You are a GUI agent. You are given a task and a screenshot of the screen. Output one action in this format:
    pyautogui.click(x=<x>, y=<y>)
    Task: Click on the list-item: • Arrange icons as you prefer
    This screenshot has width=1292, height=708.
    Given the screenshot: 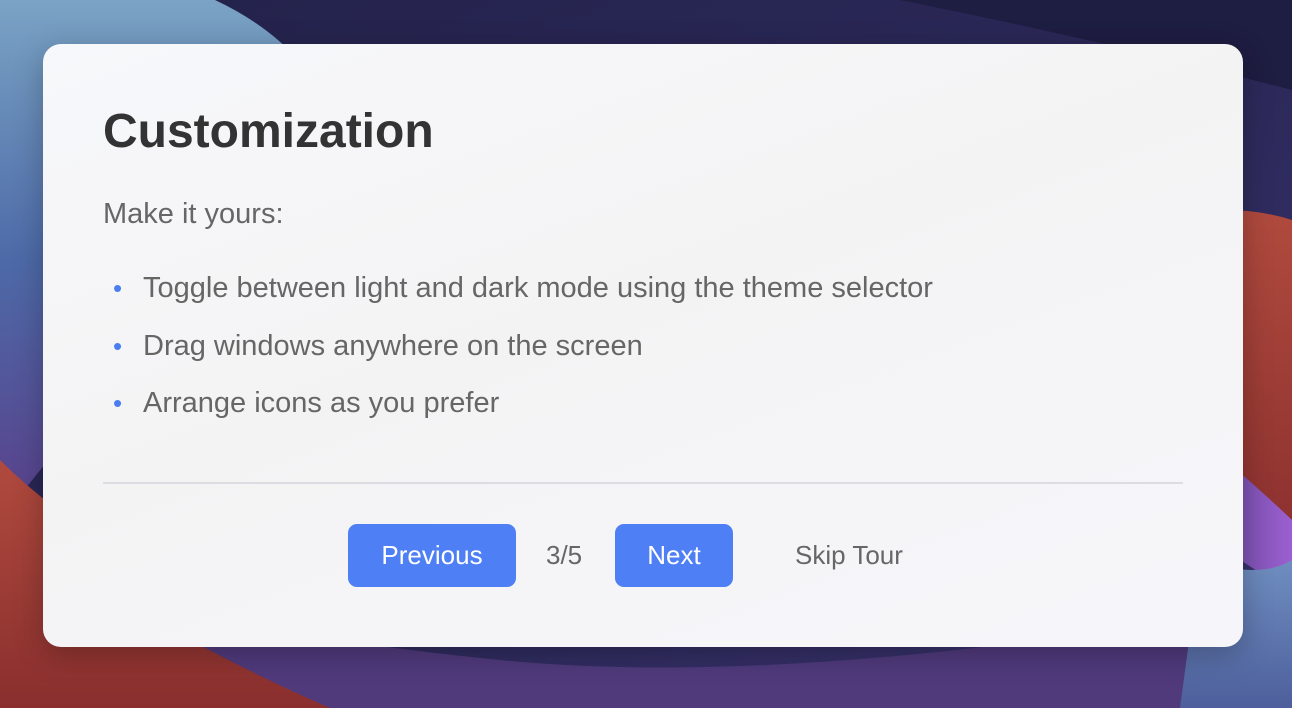 What is the action you would take?
    pyautogui.click(x=518, y=414)
    